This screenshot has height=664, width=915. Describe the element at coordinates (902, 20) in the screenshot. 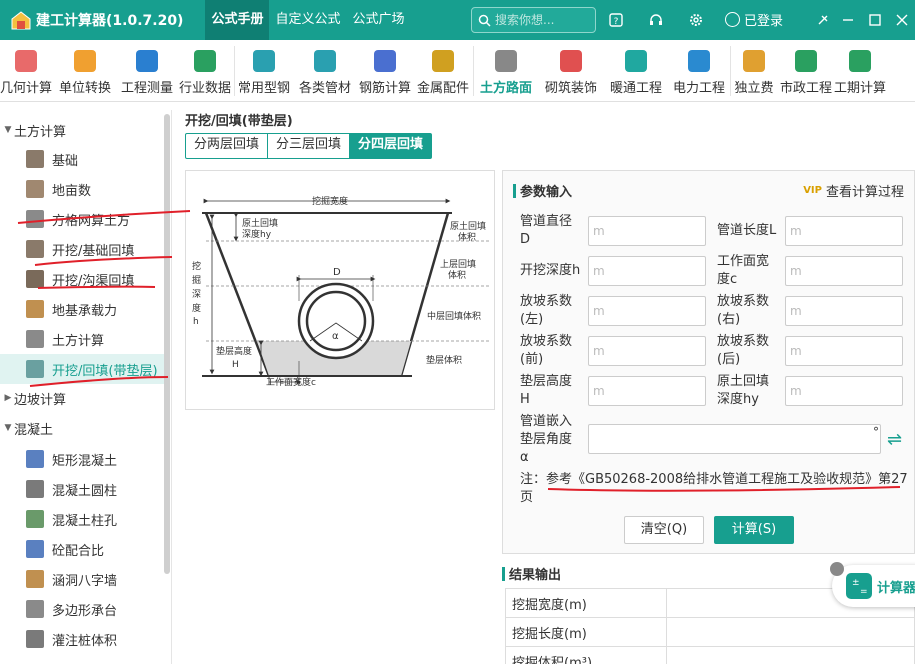

I see `close-icon` at that location.